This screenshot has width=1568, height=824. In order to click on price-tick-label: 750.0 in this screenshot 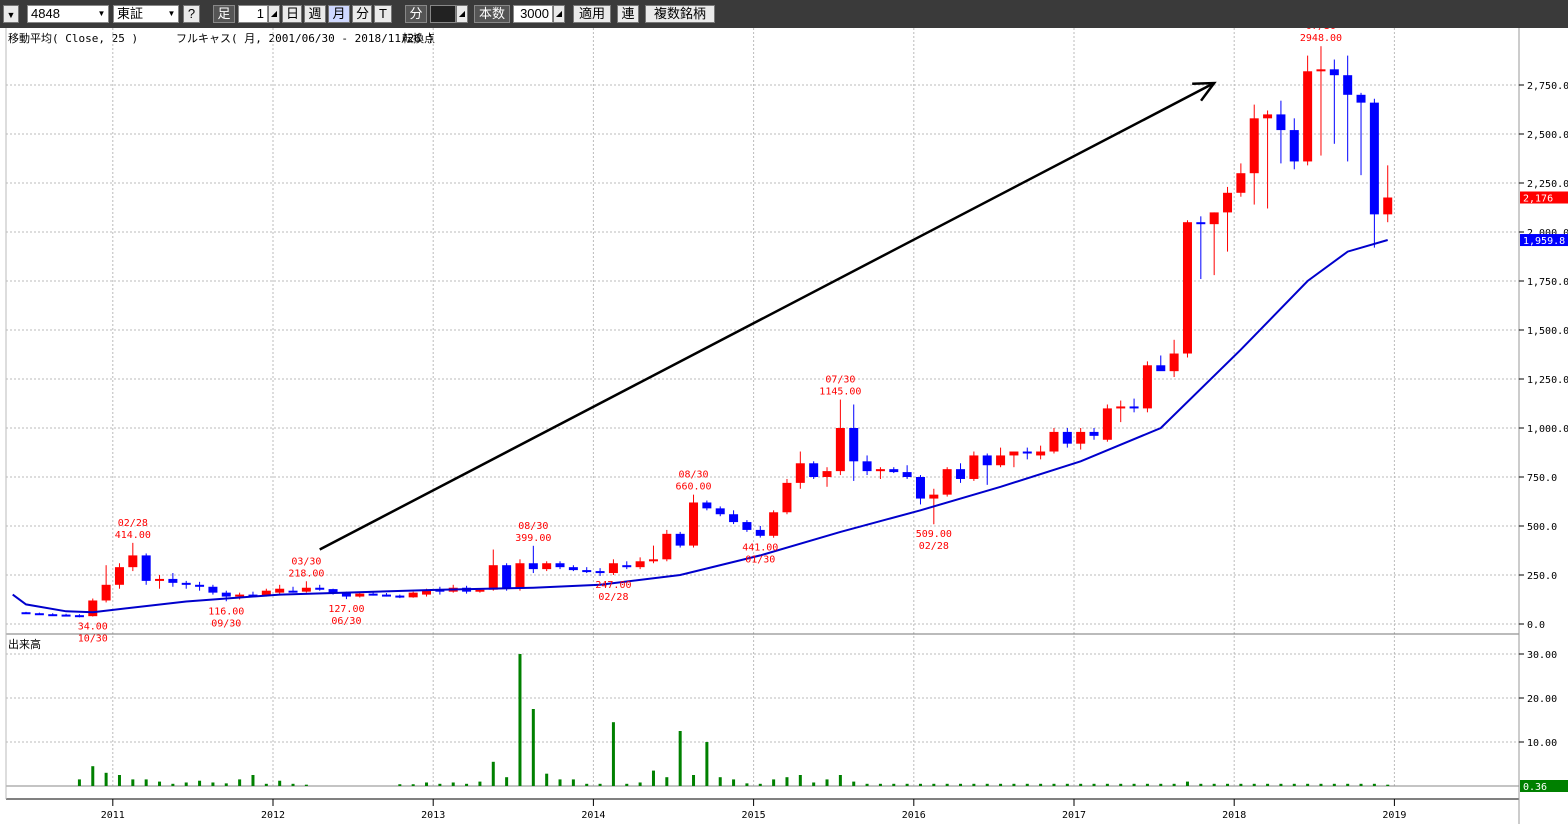, I will do `click(1542, 478)`.